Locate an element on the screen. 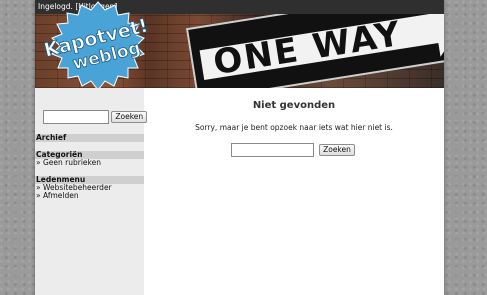  archive-heading: Archief is located at coordinates (89, 138).